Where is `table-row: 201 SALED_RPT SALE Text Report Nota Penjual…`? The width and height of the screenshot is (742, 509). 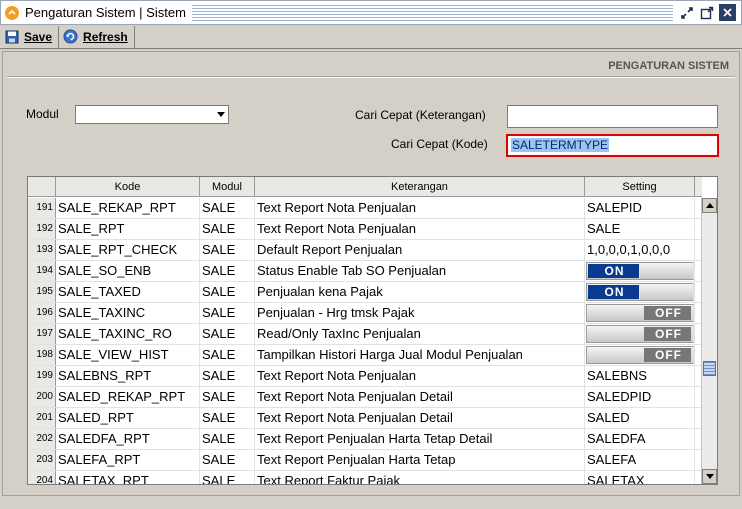
table-row: 201 SALED_RPT SALE Text Report Nota Penjual… is located at coordinates (365, 418).